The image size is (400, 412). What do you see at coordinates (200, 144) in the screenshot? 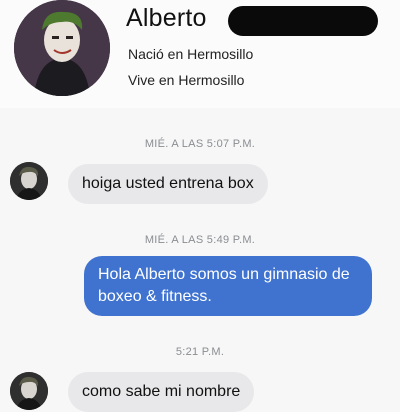
I see `message-timestamp: MIÉ. A LAS 5:07 P.M.` at bounding box center [200, 144].